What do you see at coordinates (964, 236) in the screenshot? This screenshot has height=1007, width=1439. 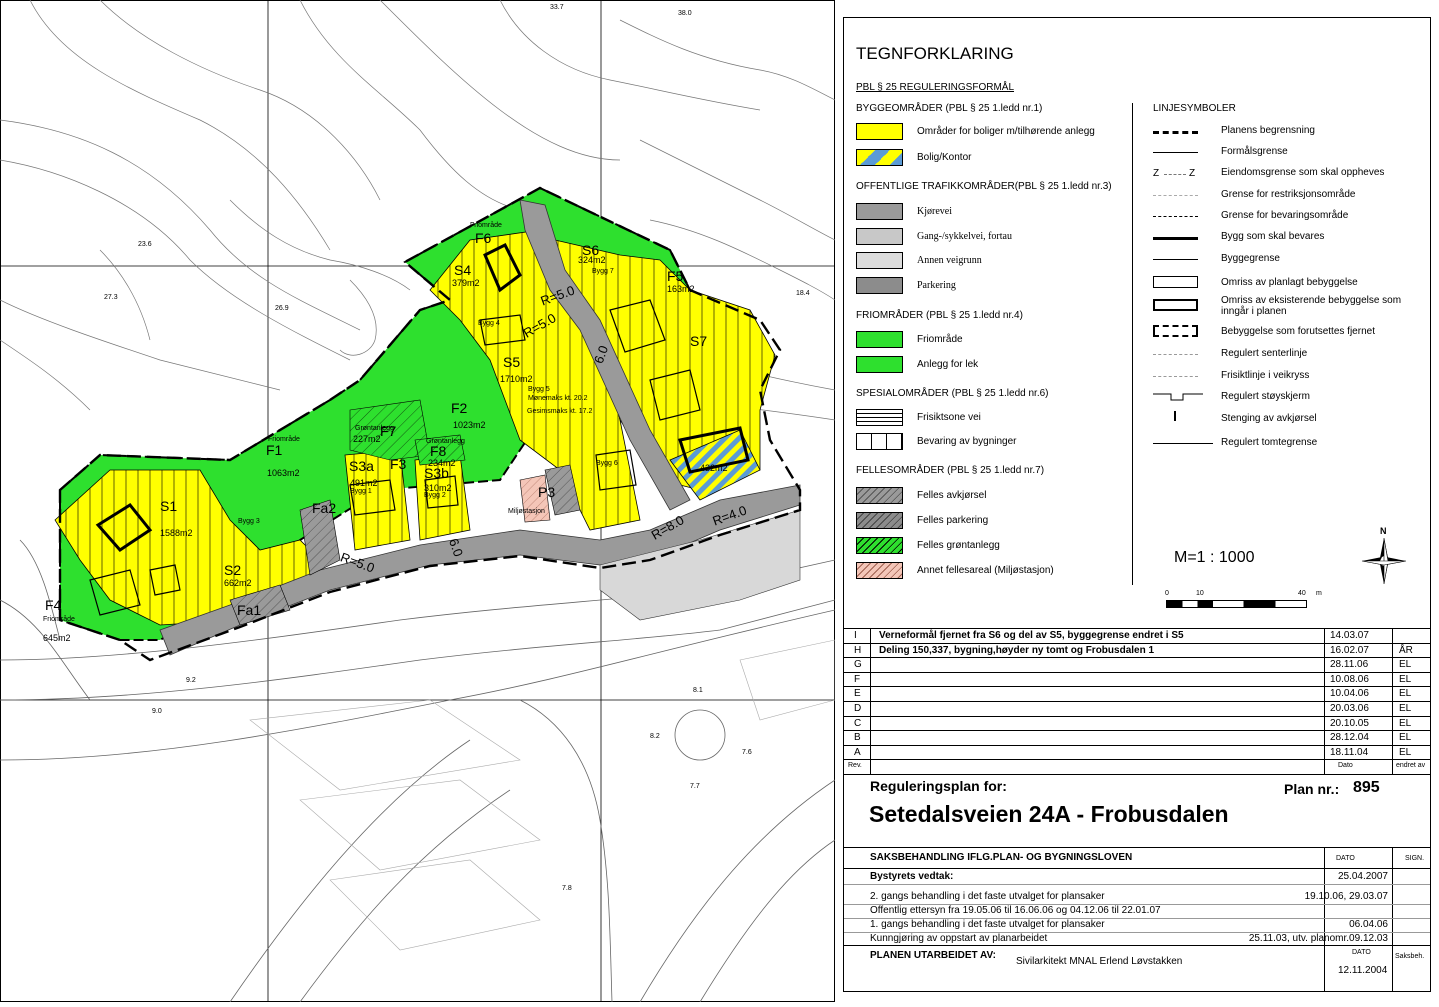 I see `legend-item-label: Gang-/sykkelvei, fortau` at bounding box center [964, 236].